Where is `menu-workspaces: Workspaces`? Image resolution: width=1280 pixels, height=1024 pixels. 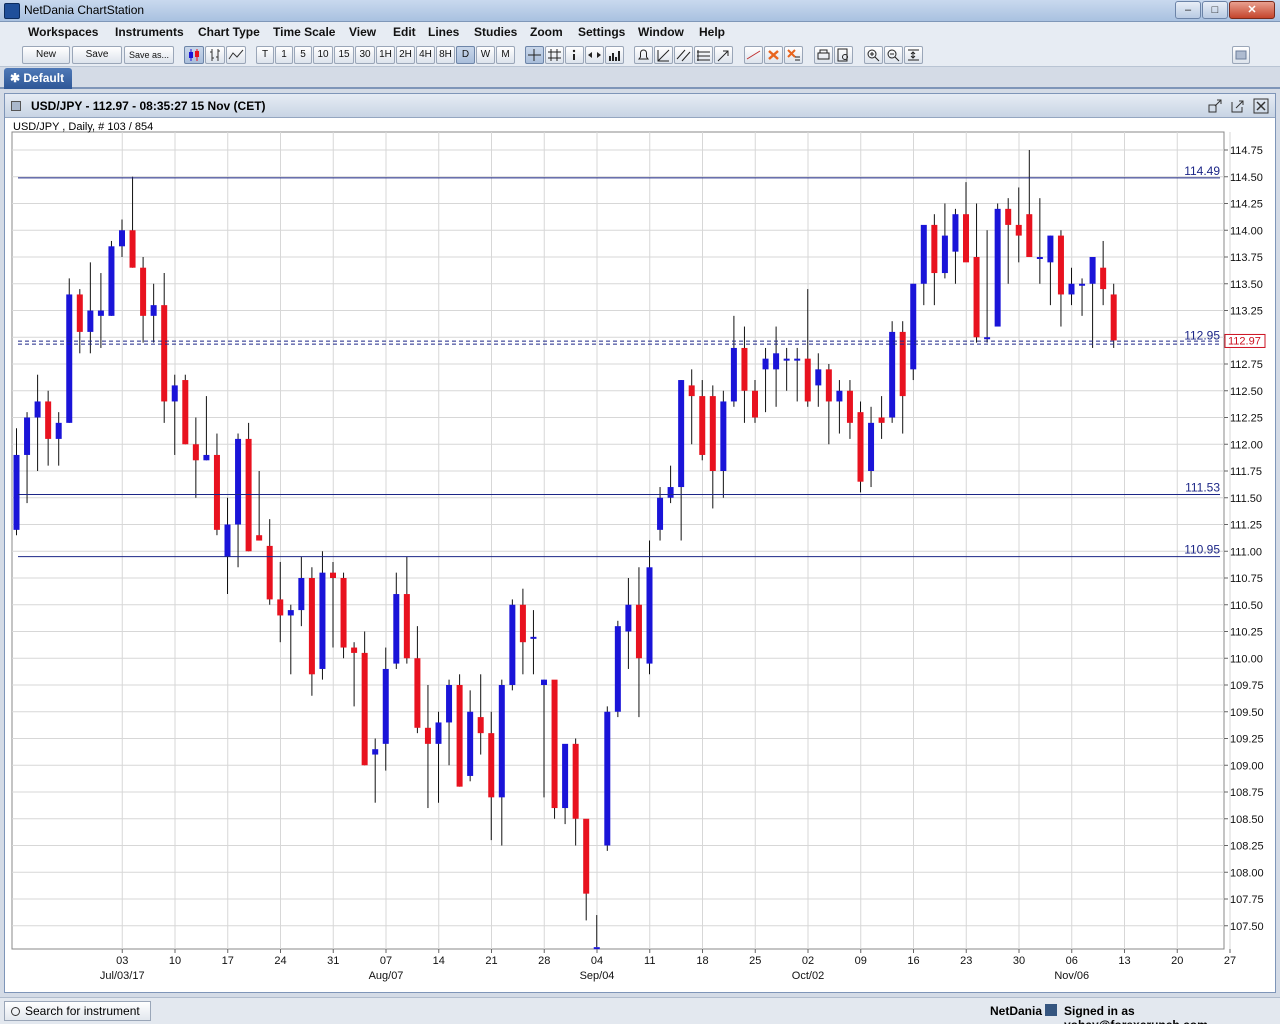 menu-workspaces: Workspaces is located at coordinates (63, 32).